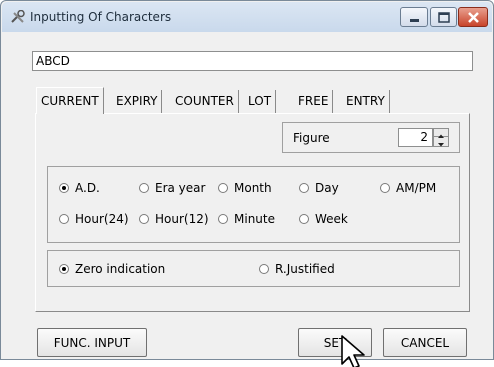 This screenshot has height=367, width=494. I want to click on mouse-cursor-icon, so click(353, 351).